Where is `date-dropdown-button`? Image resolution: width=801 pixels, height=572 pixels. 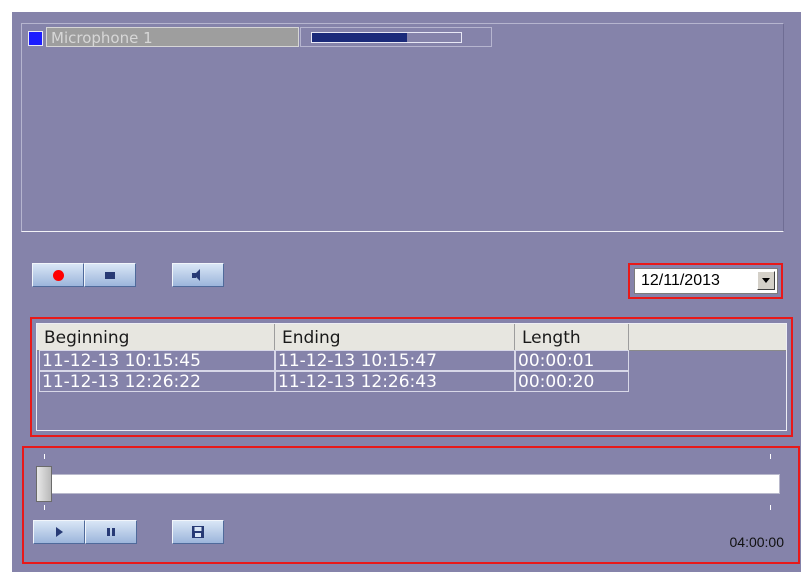 date-dropdown-button is located at coordinates (766, 280).